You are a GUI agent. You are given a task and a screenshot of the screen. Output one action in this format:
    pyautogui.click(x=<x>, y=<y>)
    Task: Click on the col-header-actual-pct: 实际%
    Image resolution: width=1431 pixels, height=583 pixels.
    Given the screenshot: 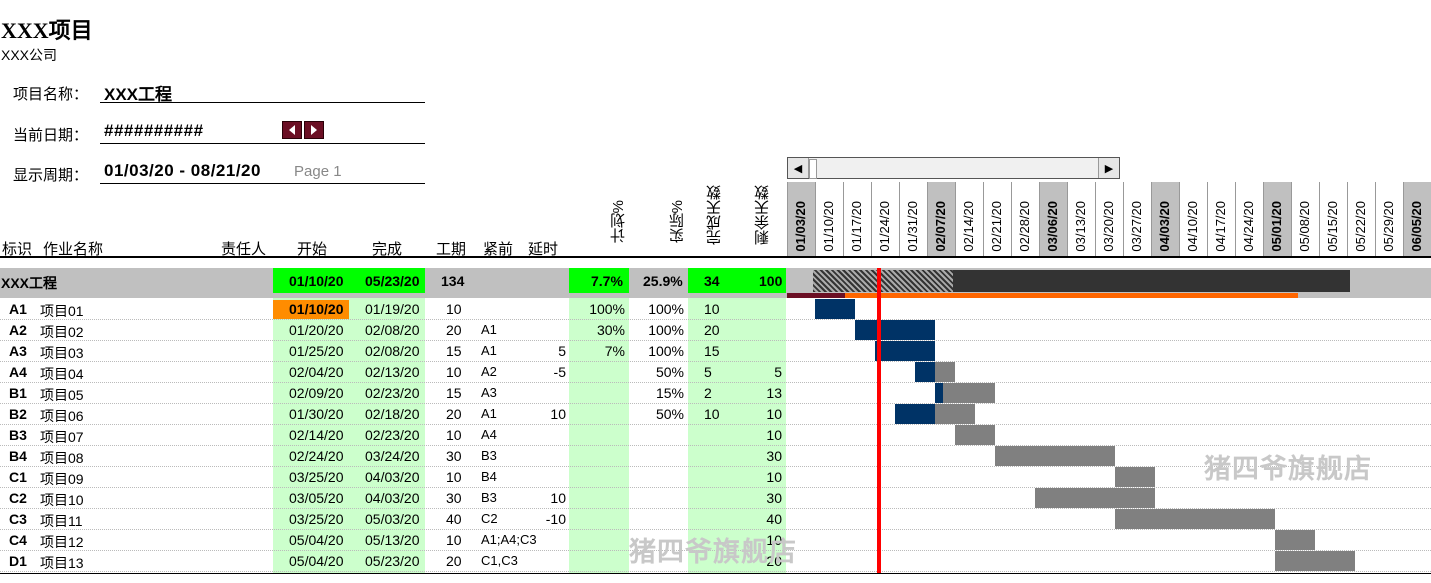 What is the action you would take?
    pyautogui.click(x=677, y=222)
    